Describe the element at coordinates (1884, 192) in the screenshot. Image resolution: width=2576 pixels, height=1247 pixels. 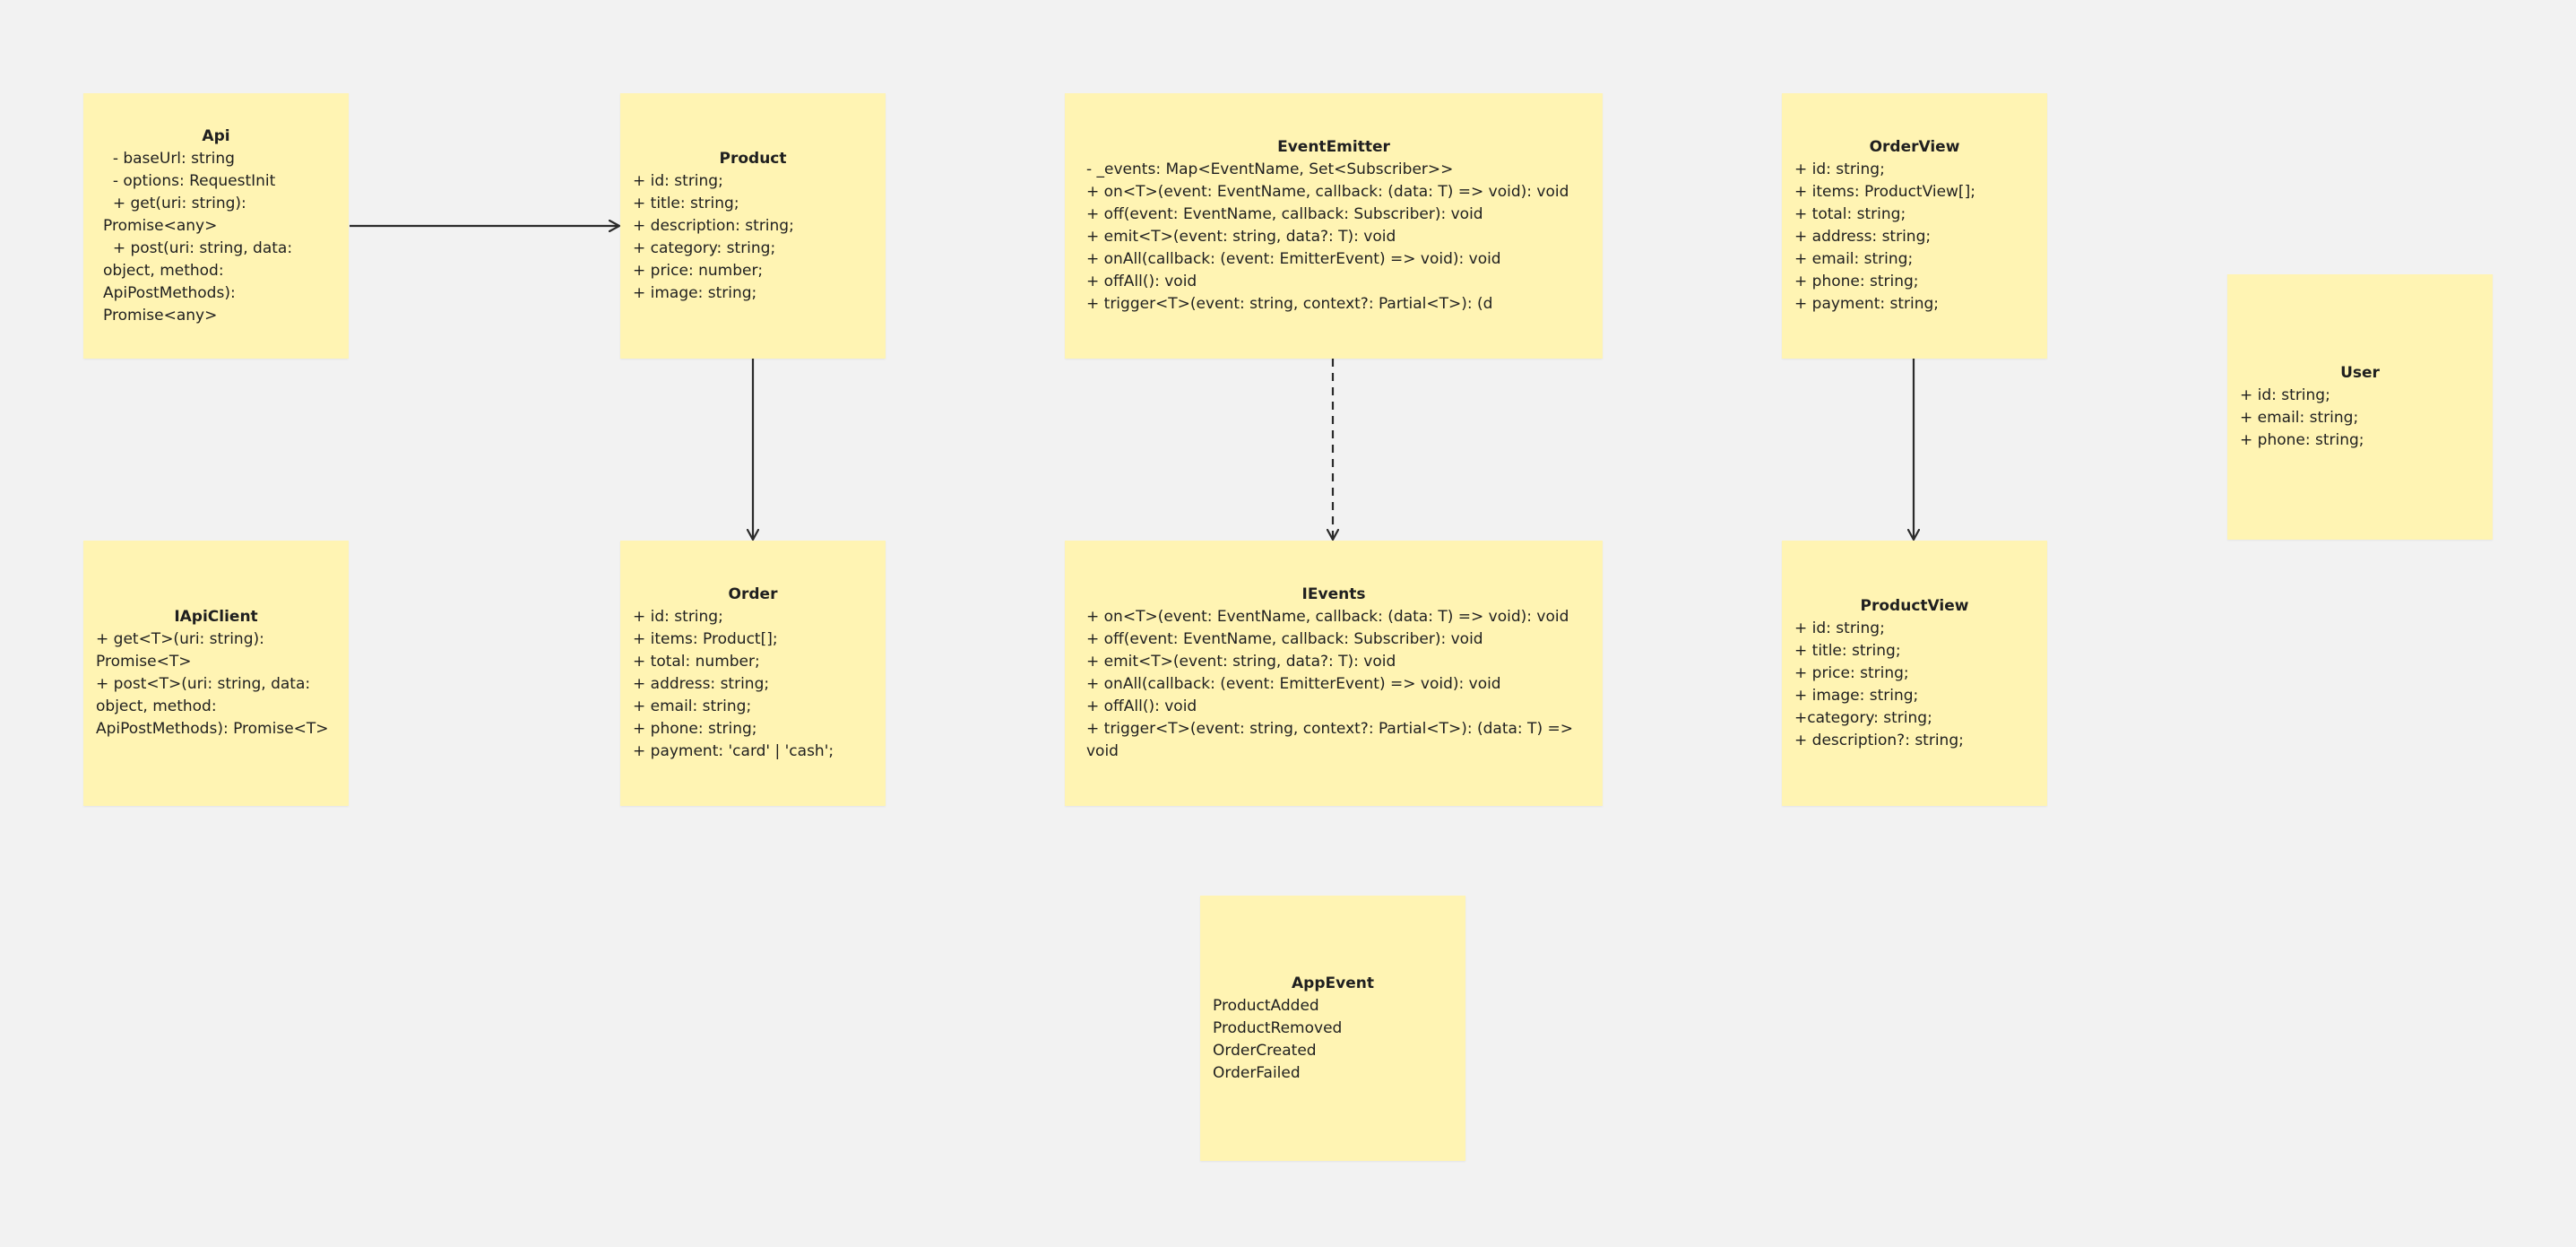
I see `note-line: + items: ProductView[];` at that location.